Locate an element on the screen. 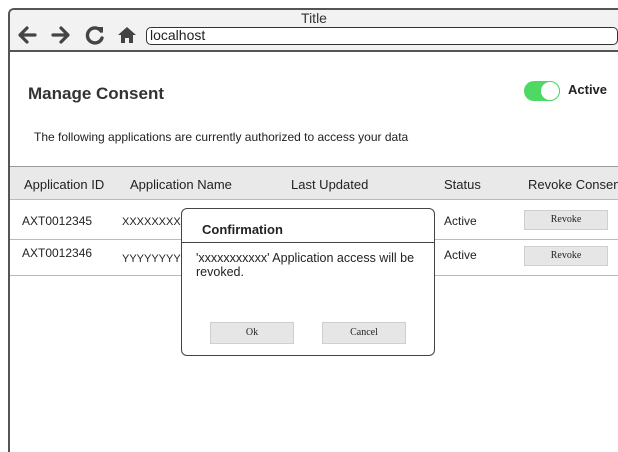 Image resolution: width=618 pixels, height=452 pixels. address-bar: localhost is located at coordinates (382, 36).